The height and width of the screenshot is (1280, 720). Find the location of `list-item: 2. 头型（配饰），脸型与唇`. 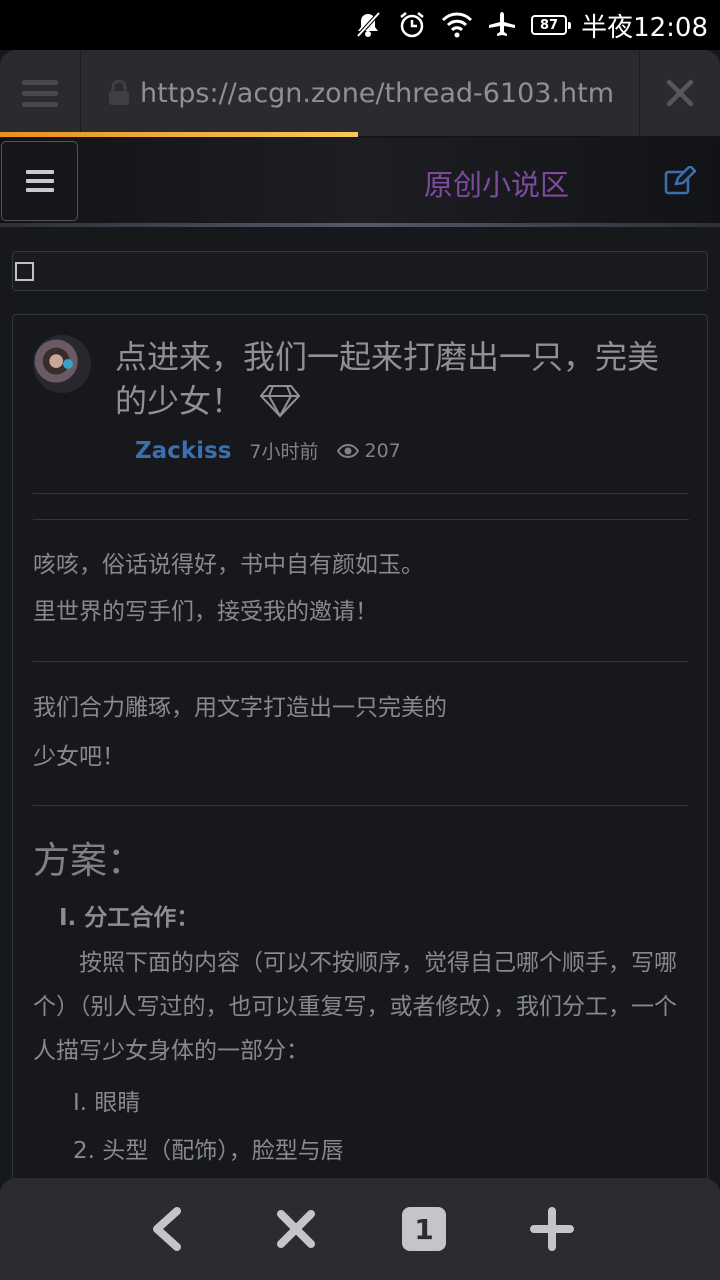

list-item: 2. 头型（配饰），脸型与唇 is located at coordinates (208, 1151).